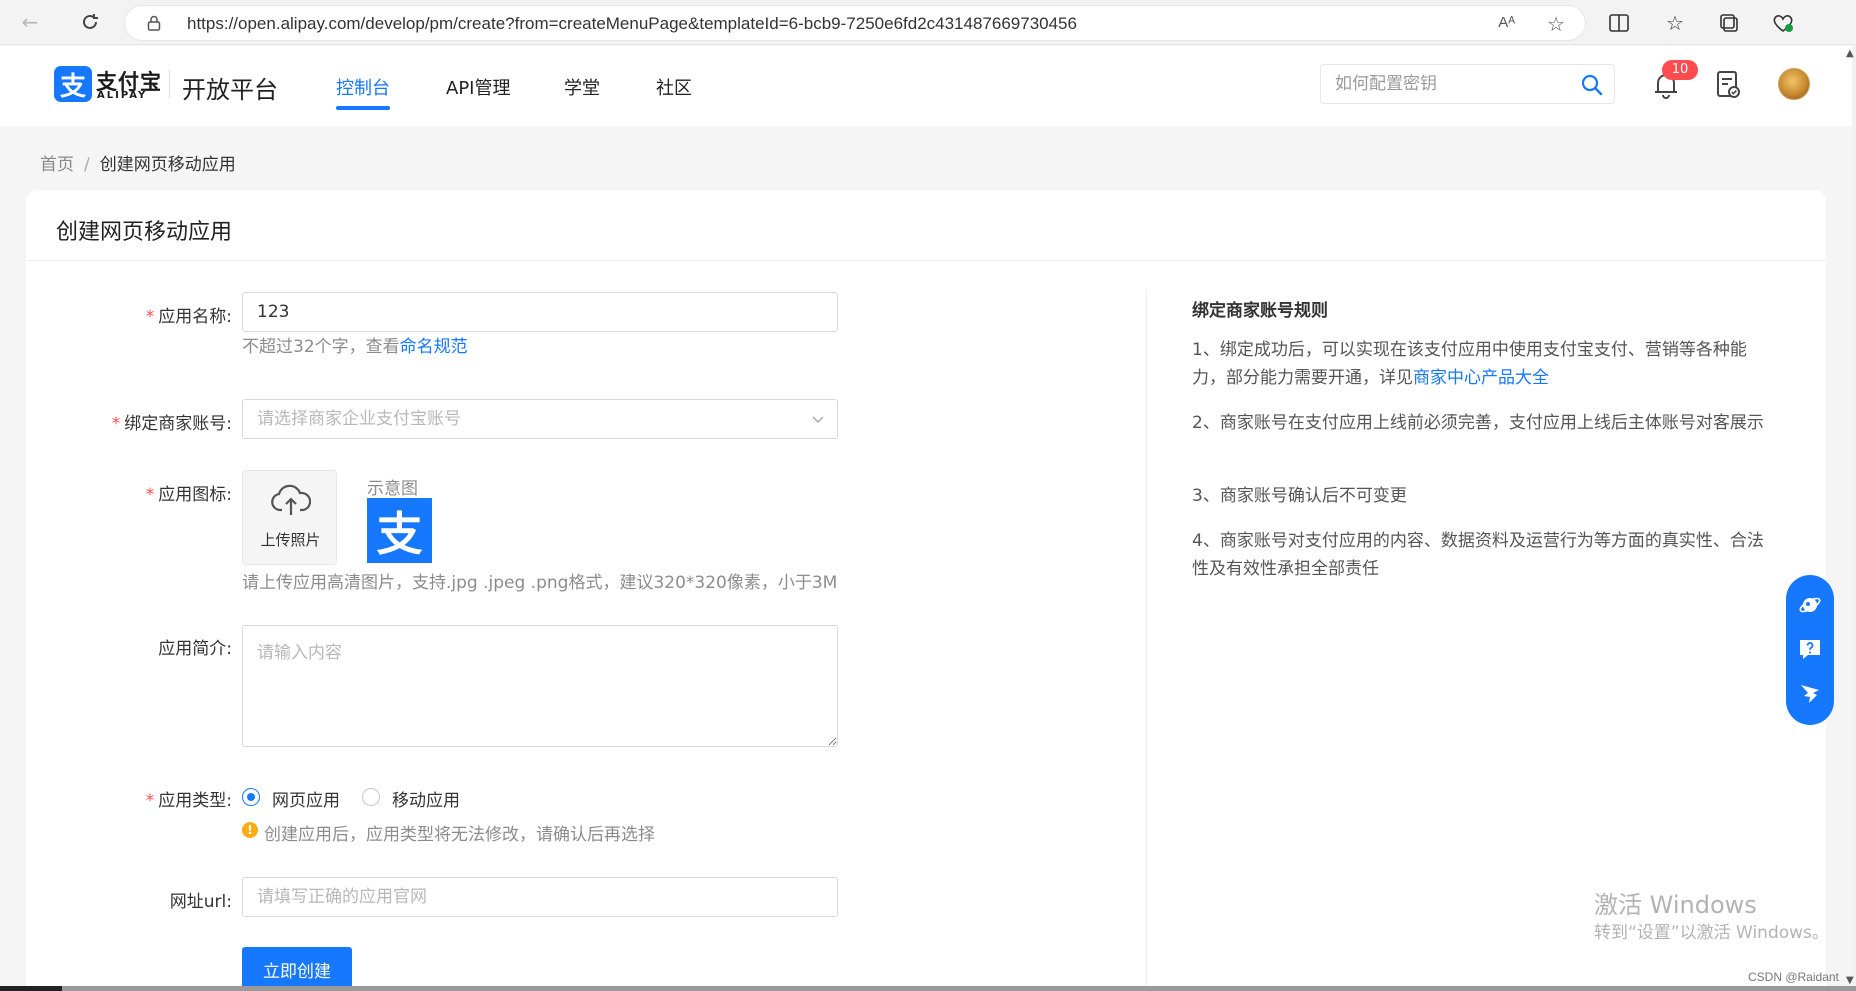 The width and height of the screenshot is (1856, 991). What do you see at coordinates (57, 165) in the screenshot?
I see `breadcrumb-home: 首页` at bounding box center [57, 165].